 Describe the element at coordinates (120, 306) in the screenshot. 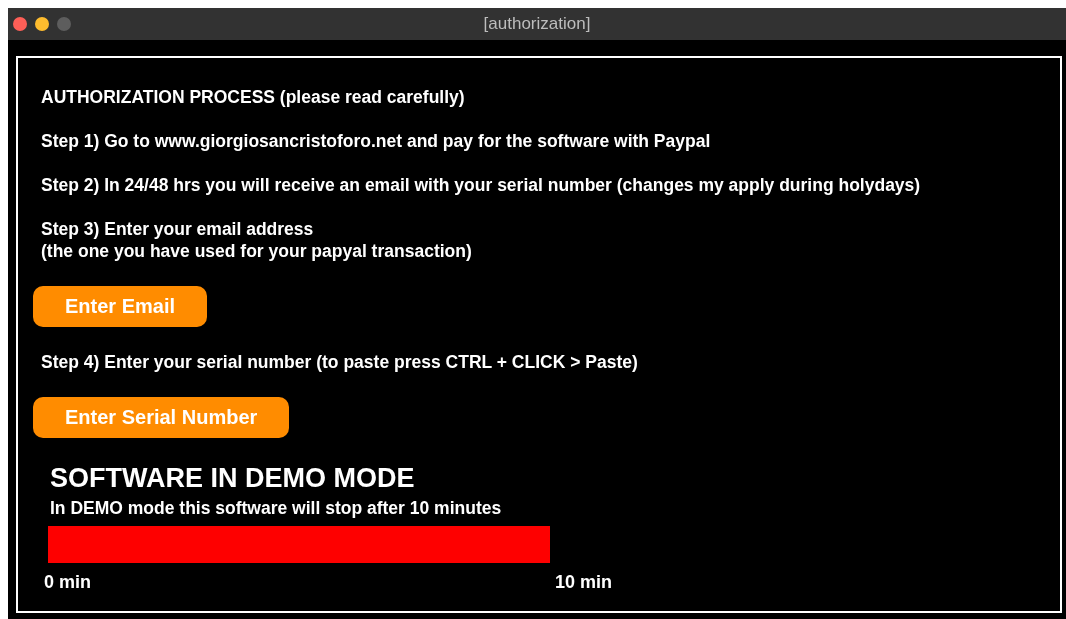

I see `action-button: Enter Email` at that location.